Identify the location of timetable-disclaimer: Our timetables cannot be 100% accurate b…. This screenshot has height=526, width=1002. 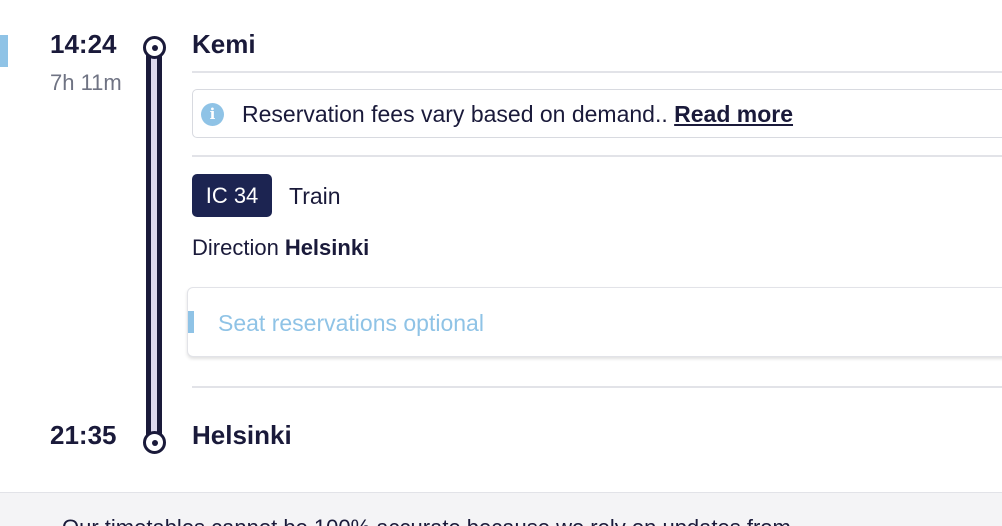
(501, 509).